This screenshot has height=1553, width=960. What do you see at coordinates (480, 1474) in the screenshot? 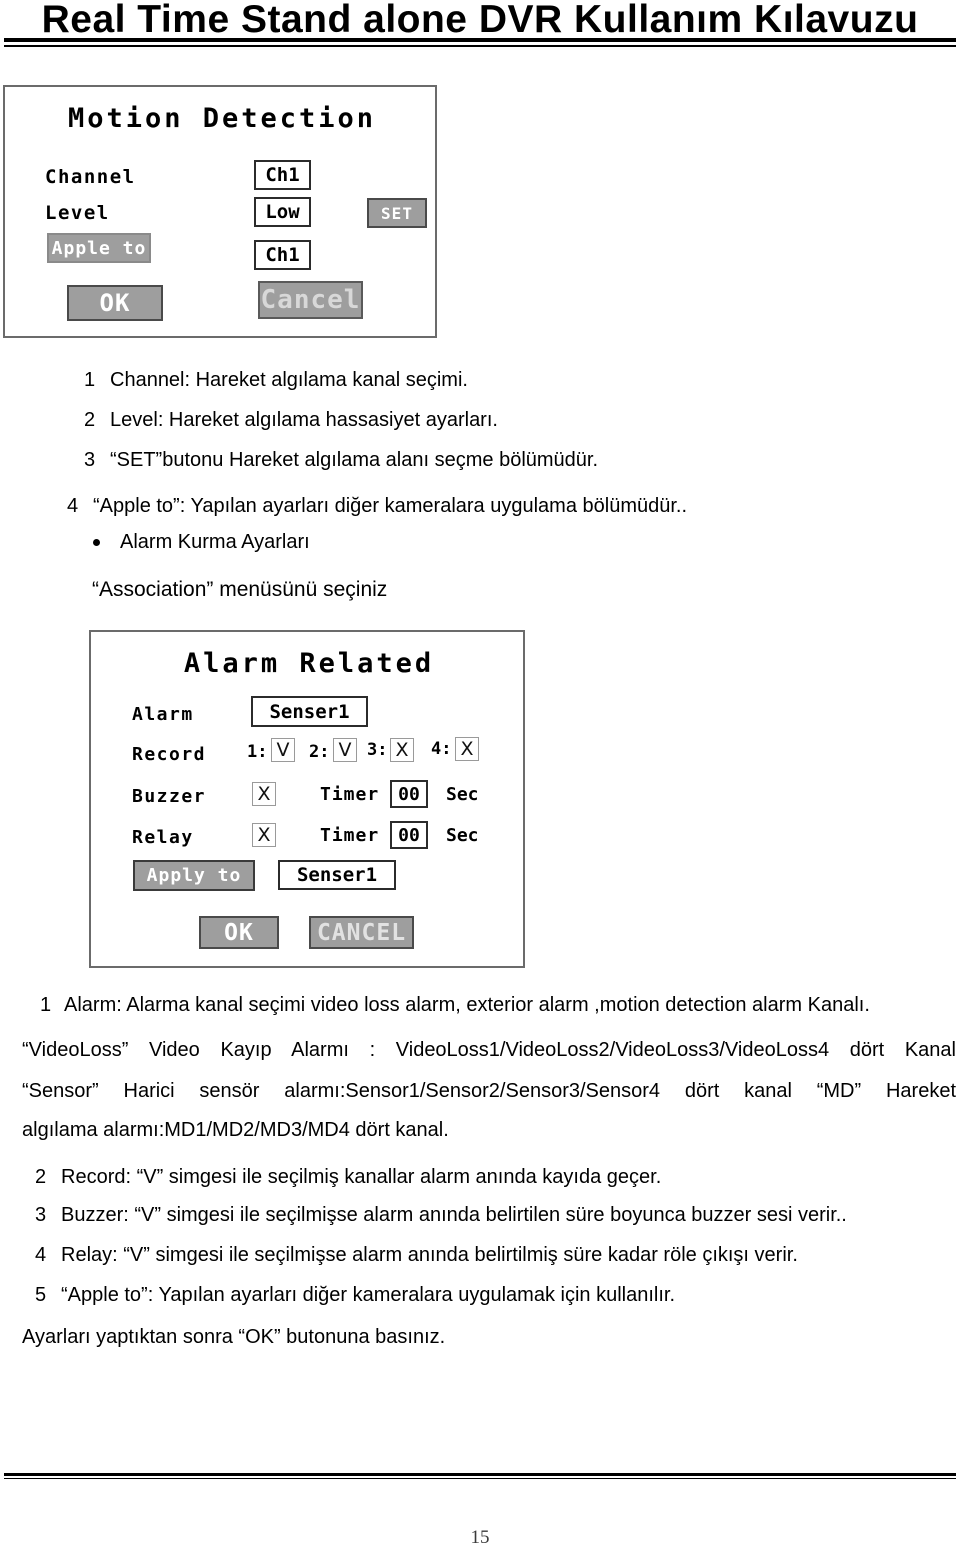
I see `footer-rule-thick` at bounding box center [480, 1474].